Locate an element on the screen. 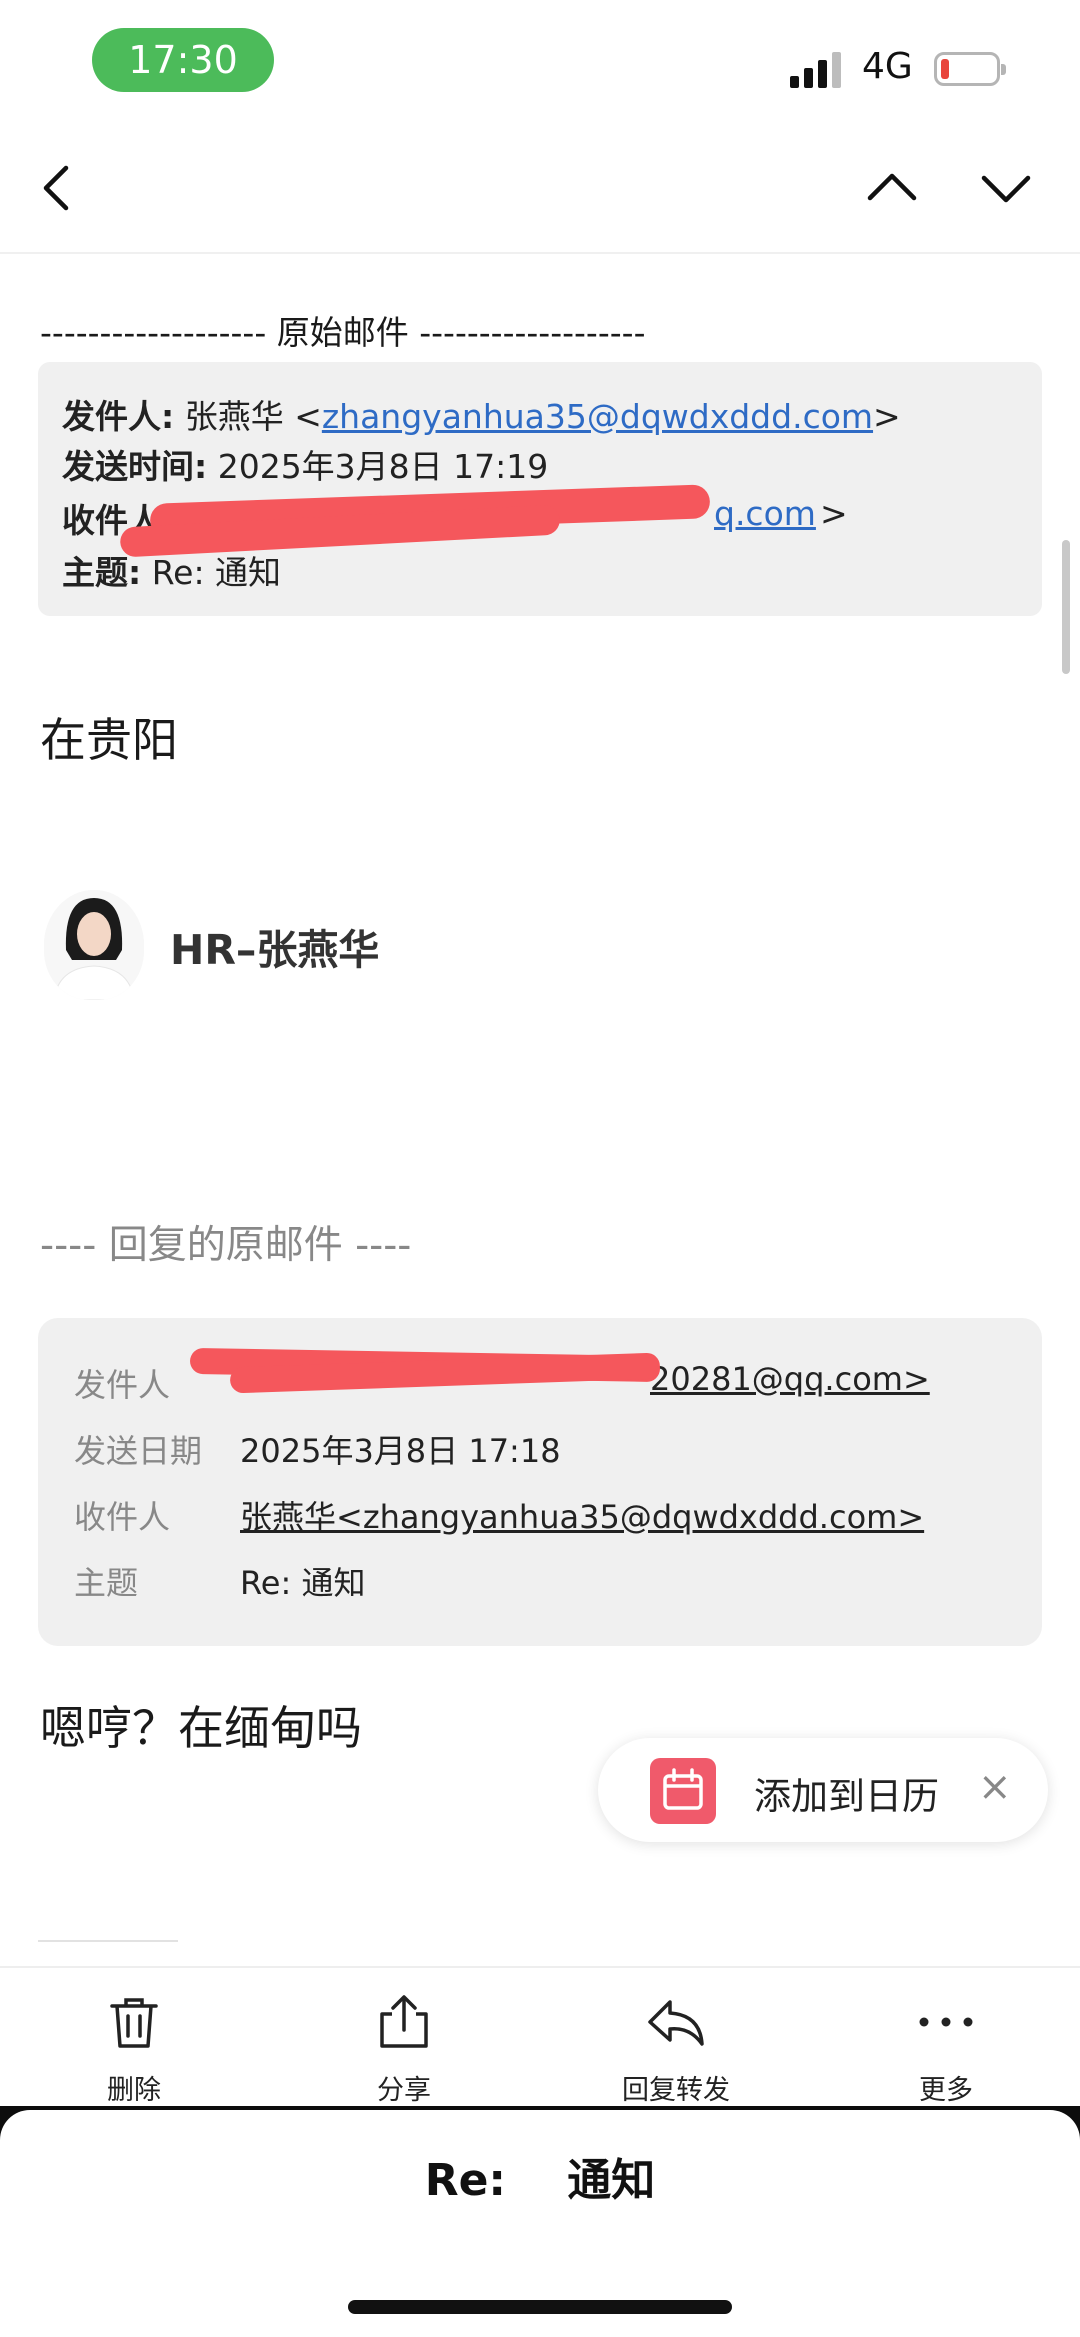  reply-icon is located at coordinates (676, 2023).